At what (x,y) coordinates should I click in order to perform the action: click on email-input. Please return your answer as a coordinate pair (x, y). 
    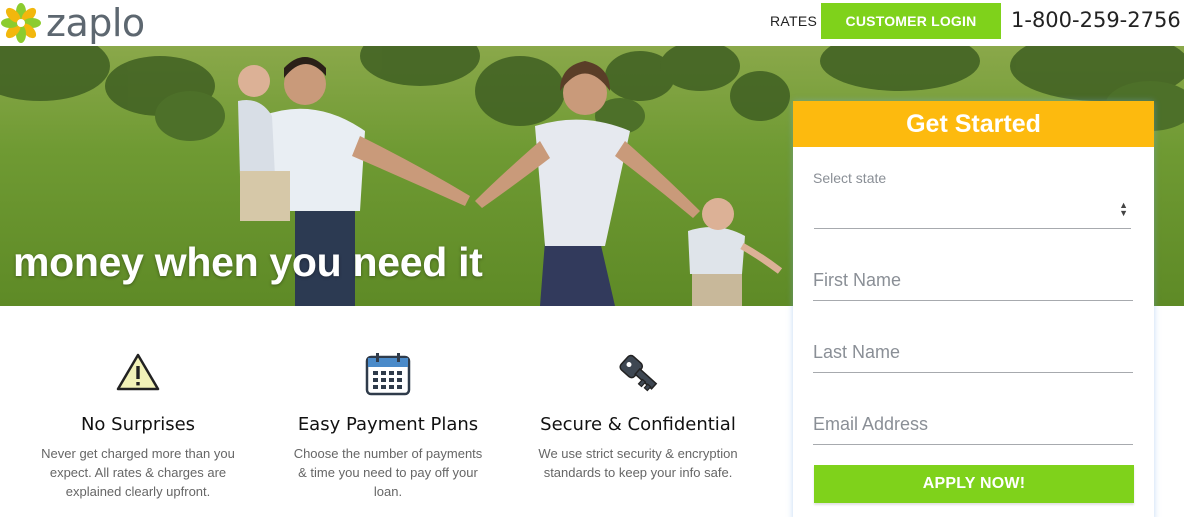
    Looking at the image, I should click on (973, 424).